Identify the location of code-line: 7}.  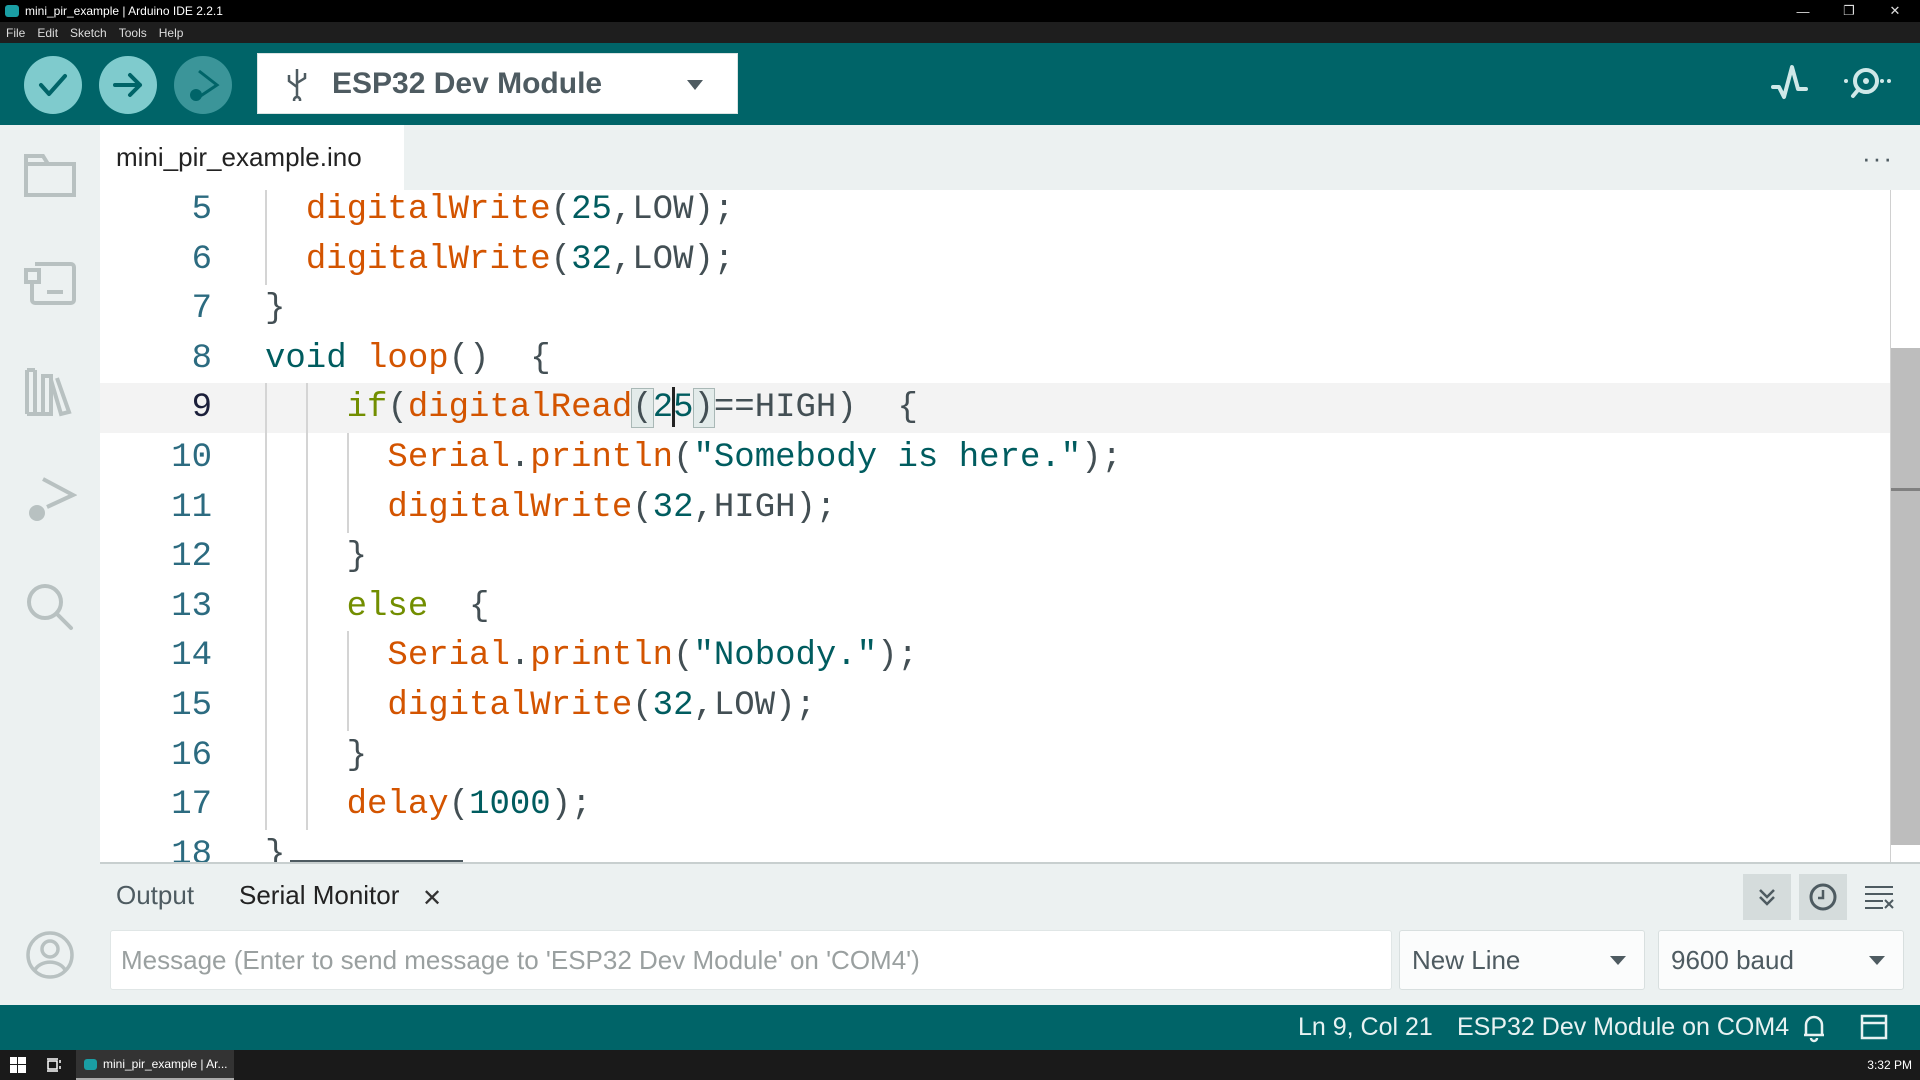
(995, 309).